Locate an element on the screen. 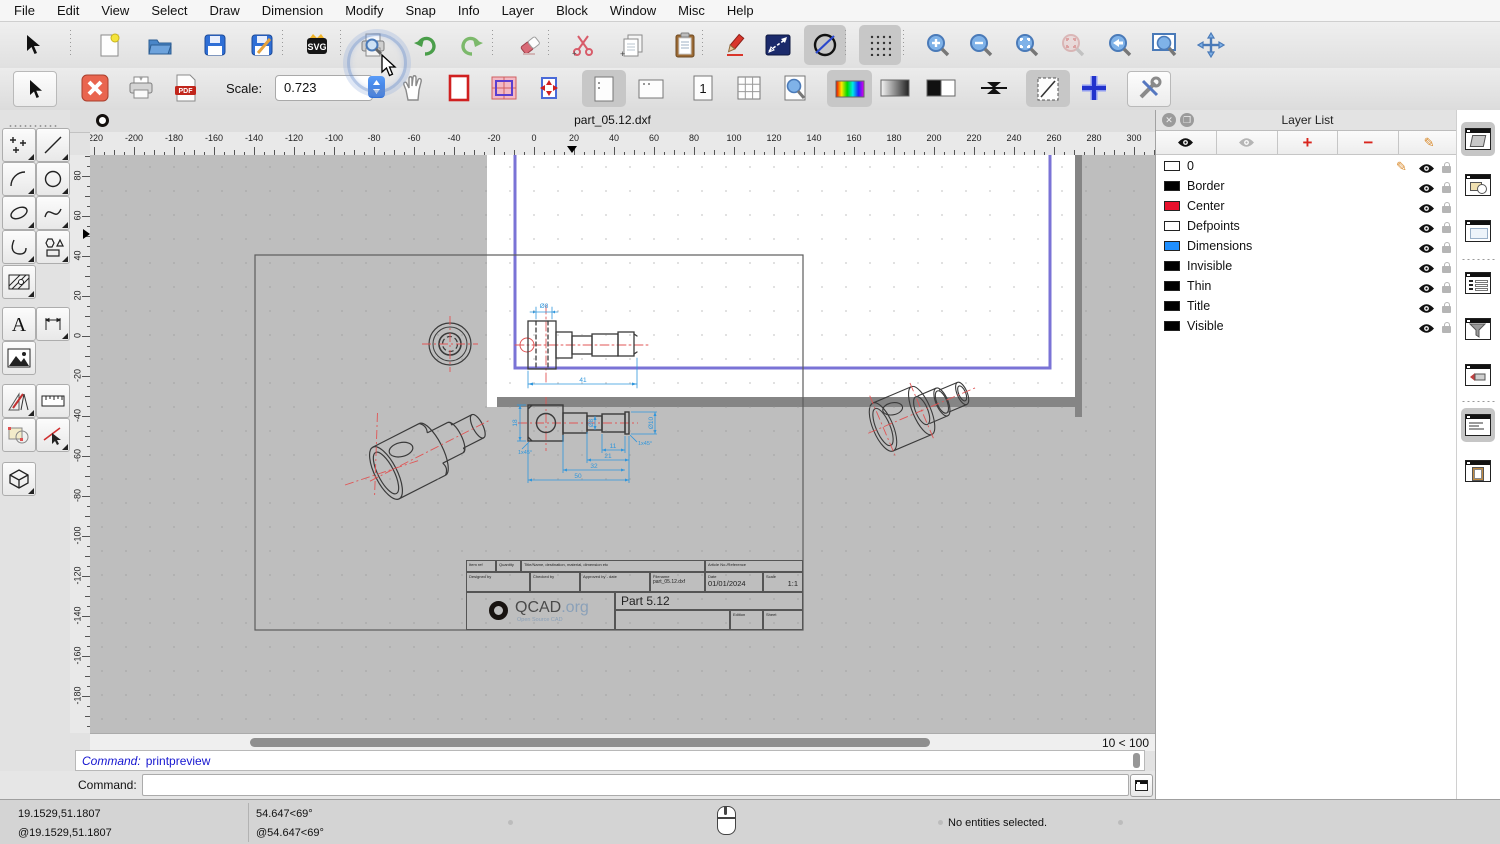 This screenshot has height=844, width=1500. menu-layer: Layer is located at coordinates (518, 10).